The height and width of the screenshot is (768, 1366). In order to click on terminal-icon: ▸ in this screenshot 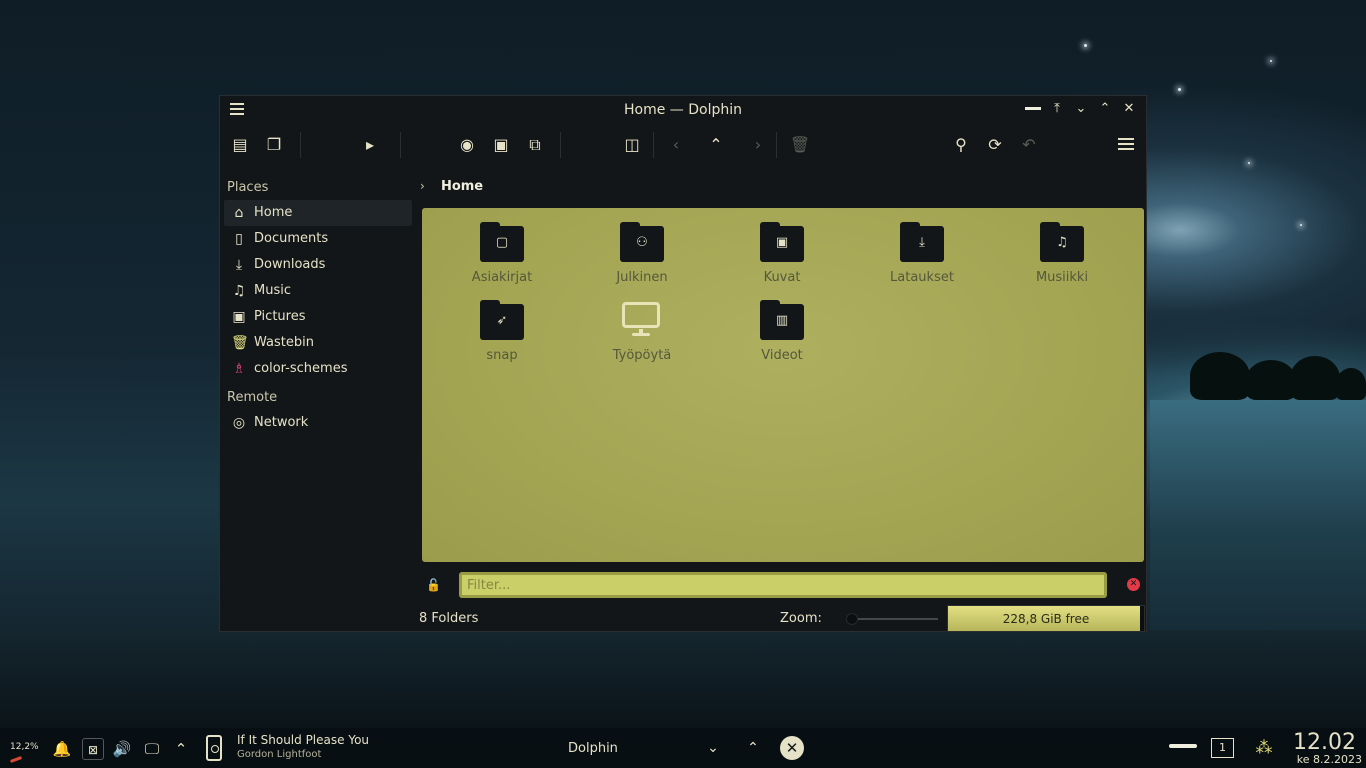, I will do `click(370, 145)`.